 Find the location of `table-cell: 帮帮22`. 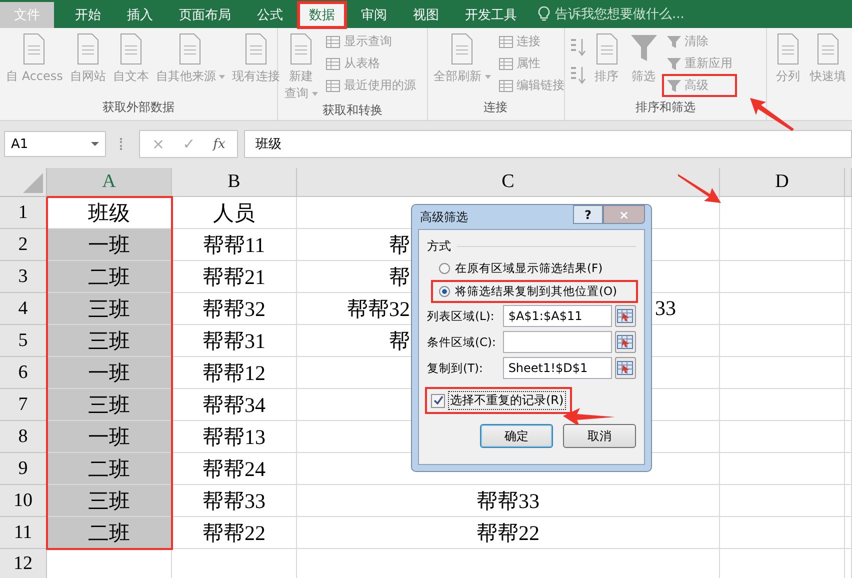

table-cell: 帮帮22 is located at coordinates (234, 533).